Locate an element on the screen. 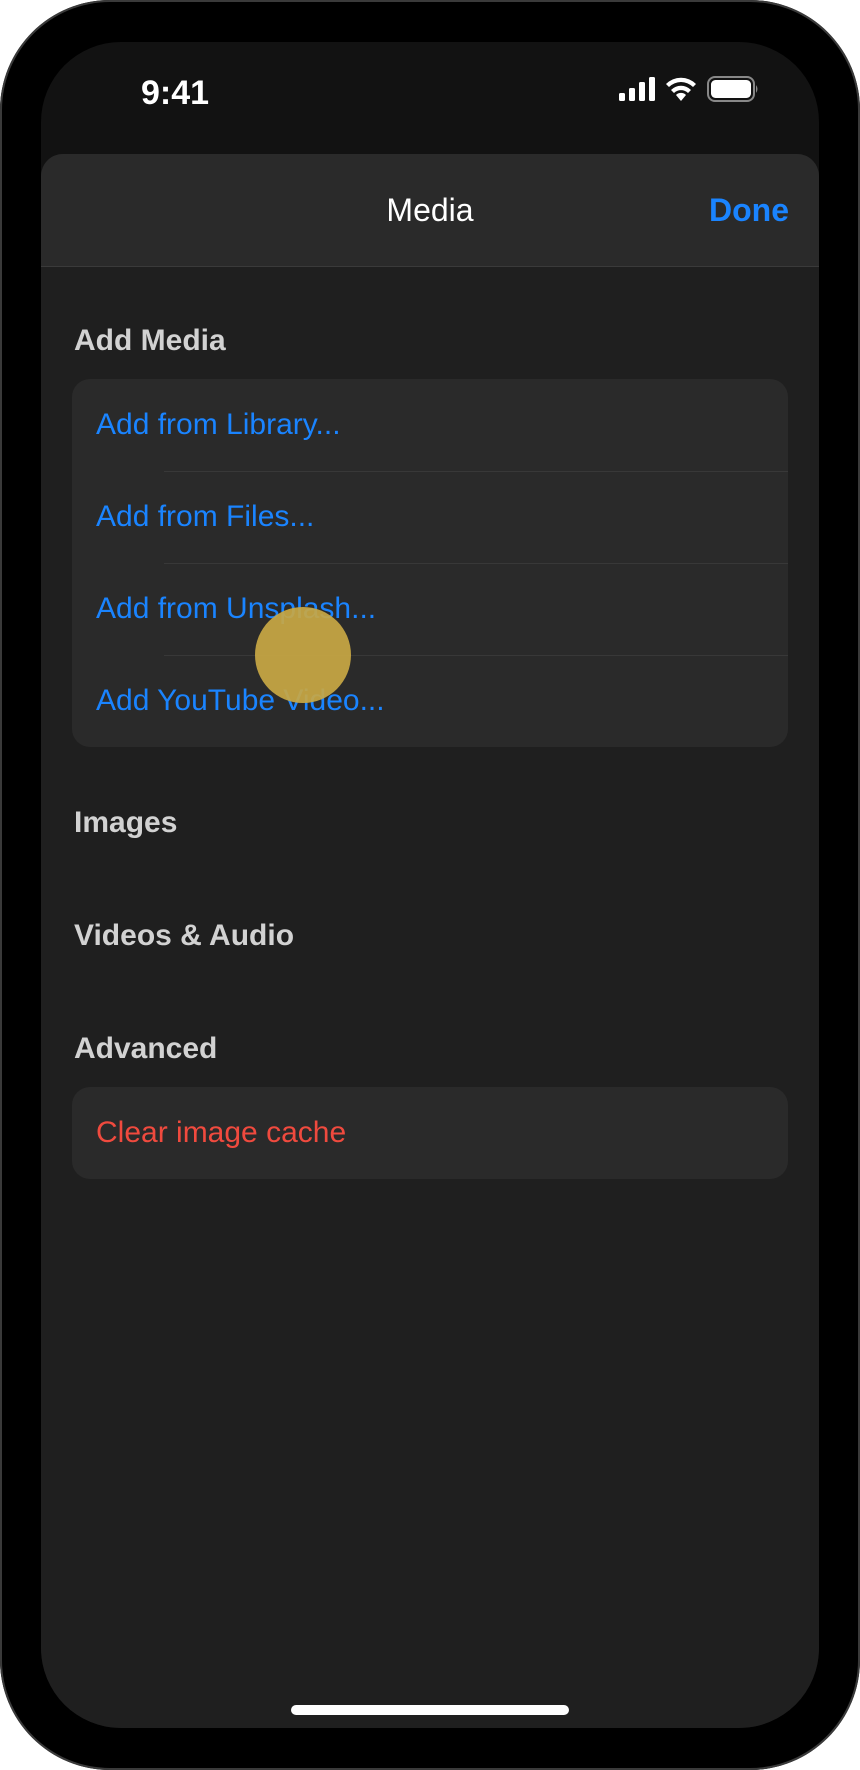  status-bar: 9:41 is located at coordinates (430, 98).